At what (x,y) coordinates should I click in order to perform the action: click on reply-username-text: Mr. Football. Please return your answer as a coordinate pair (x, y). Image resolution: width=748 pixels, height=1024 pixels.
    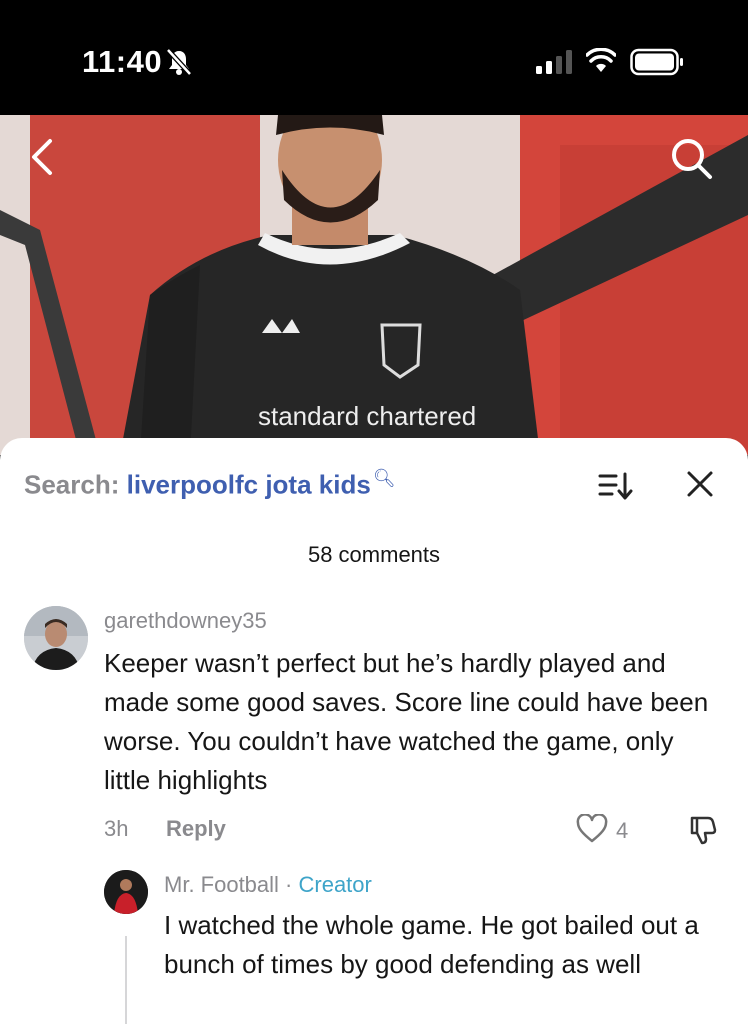
    Looking at the image, I should click on (221, 884).